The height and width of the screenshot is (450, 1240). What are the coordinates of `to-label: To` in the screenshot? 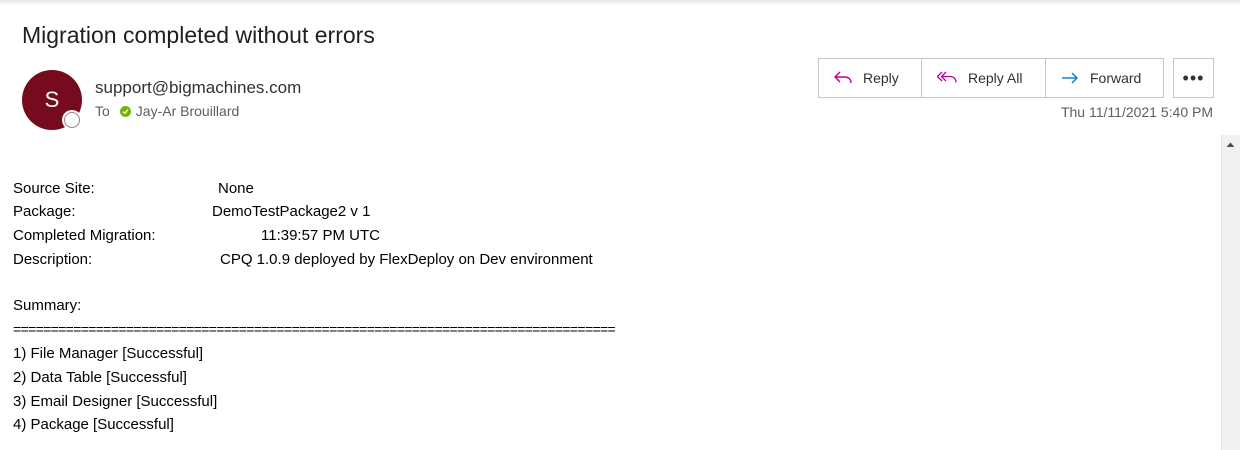 It's located at (102, 111).